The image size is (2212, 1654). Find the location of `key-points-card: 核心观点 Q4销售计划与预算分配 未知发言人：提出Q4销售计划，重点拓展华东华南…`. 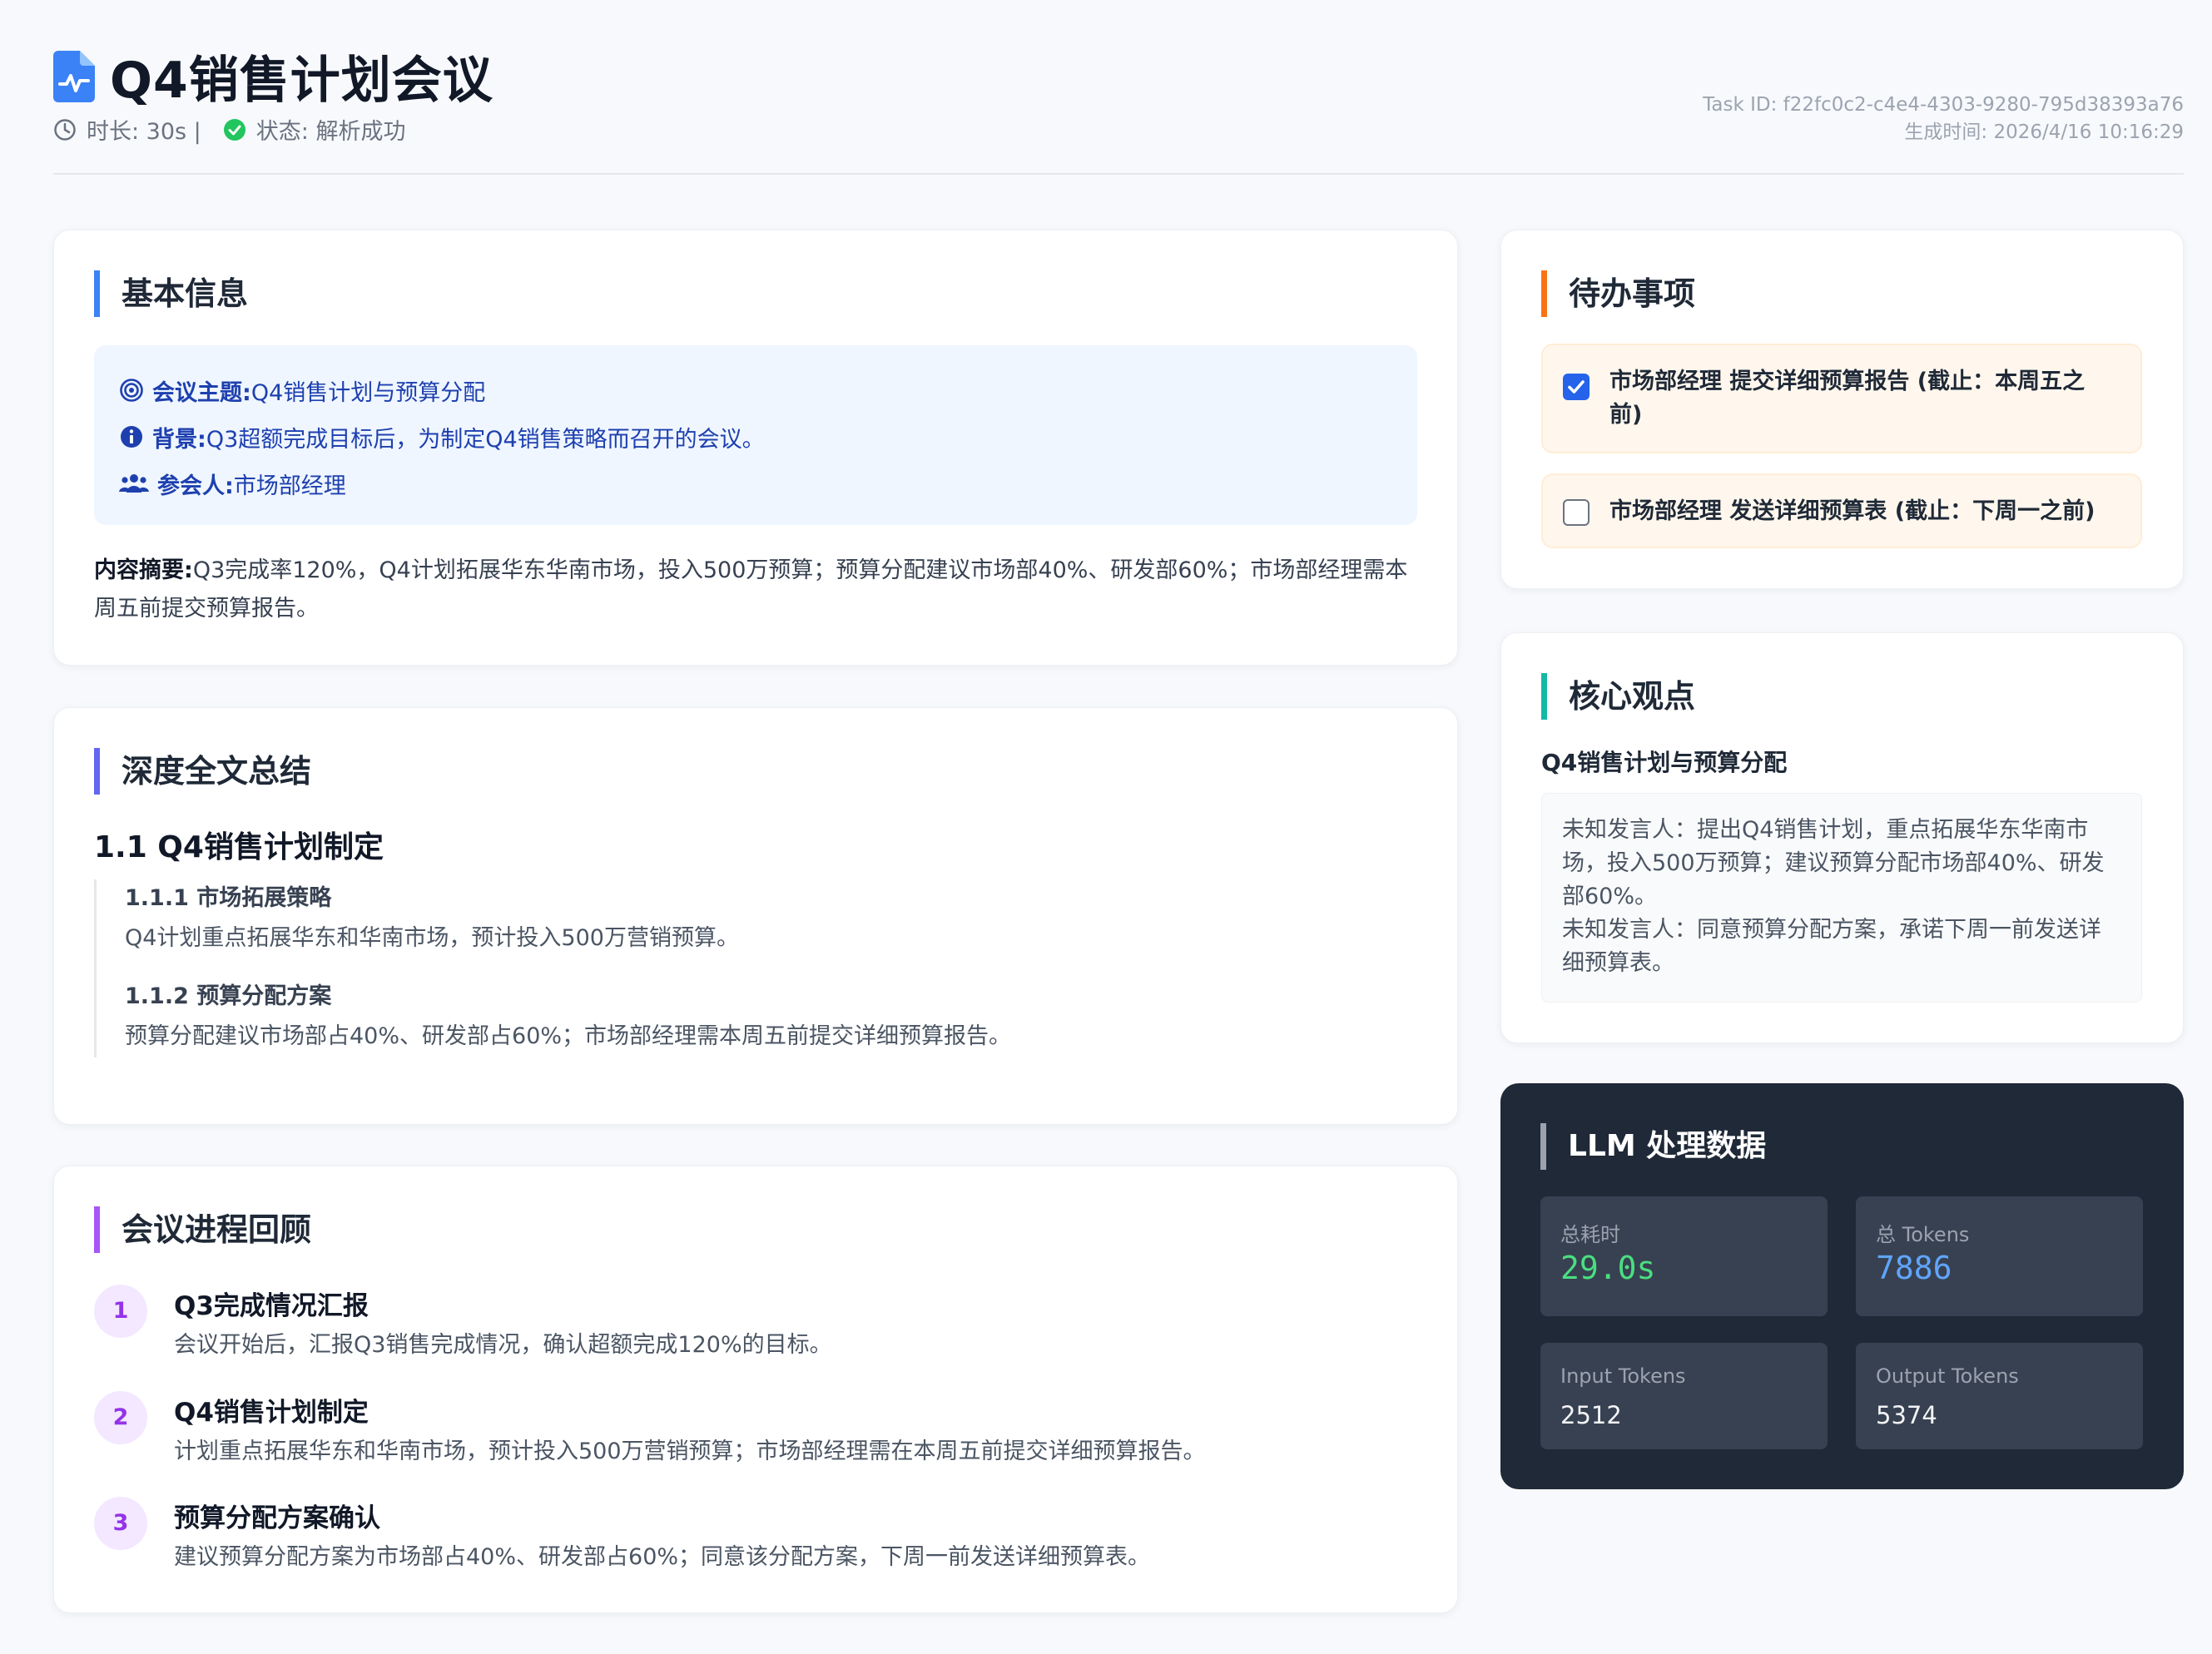

key-points-card: 核心观点 Q4销售计划与预算分配 未知发言人：提出Q4销售计划，重点拓展华东华南… is located at coordinates (1842, 837).